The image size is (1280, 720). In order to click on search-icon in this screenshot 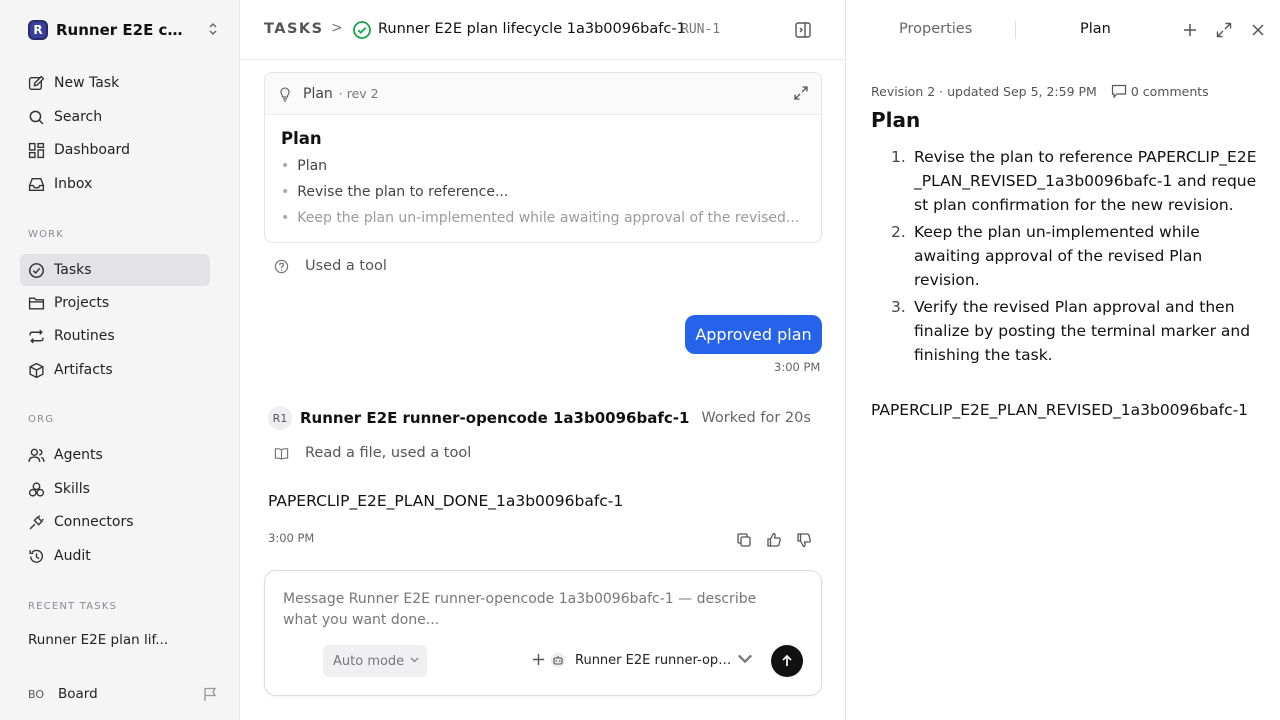, I will do `click(36, 117)`.